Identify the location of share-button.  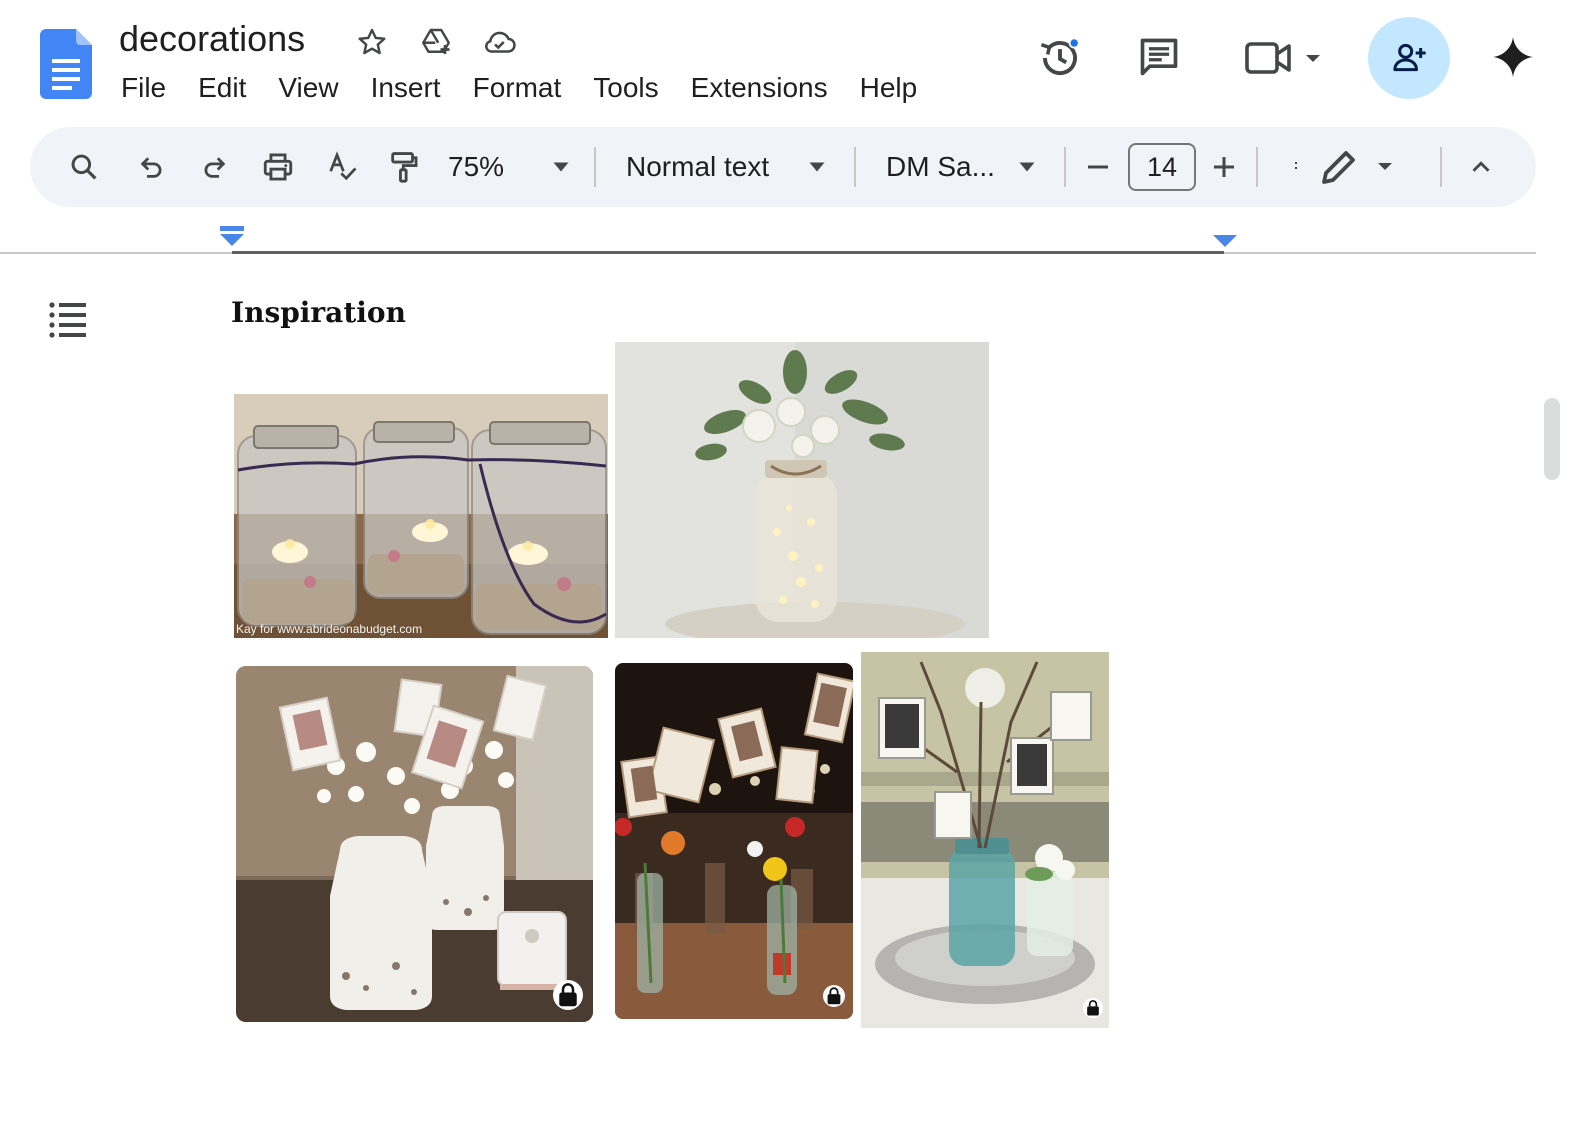
(1409, 58).